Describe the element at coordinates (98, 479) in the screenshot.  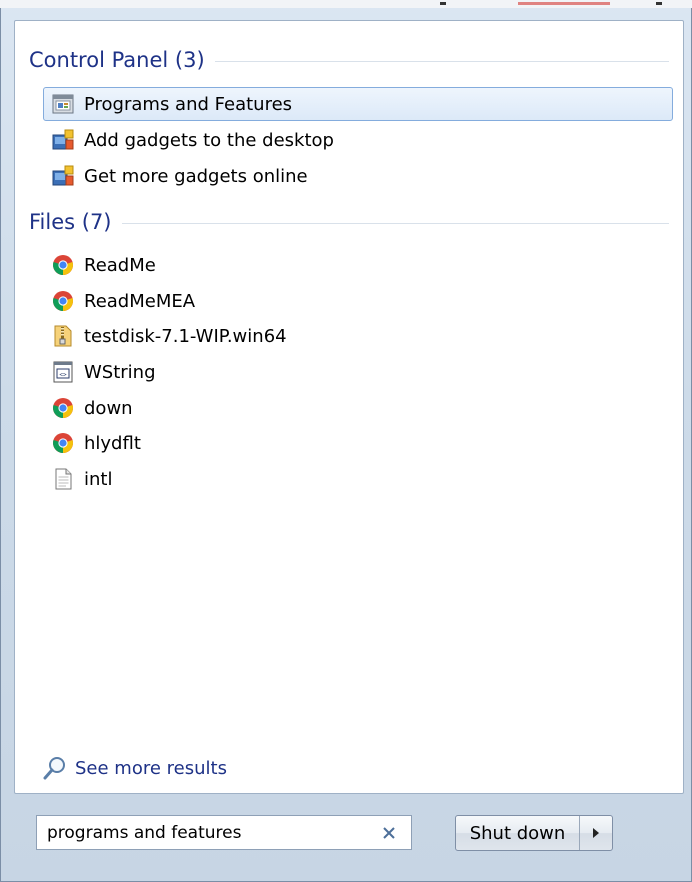
I see `result-label: intl` at that location.